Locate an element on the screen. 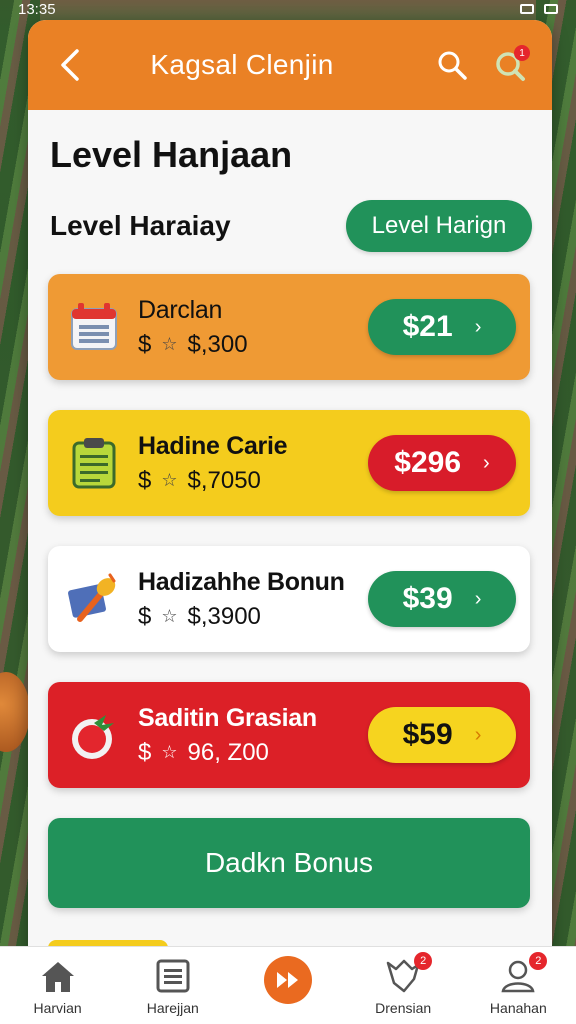 The height and width of the screenshot is (1024, 576). signal-icon is located at coordinates (527, 9).